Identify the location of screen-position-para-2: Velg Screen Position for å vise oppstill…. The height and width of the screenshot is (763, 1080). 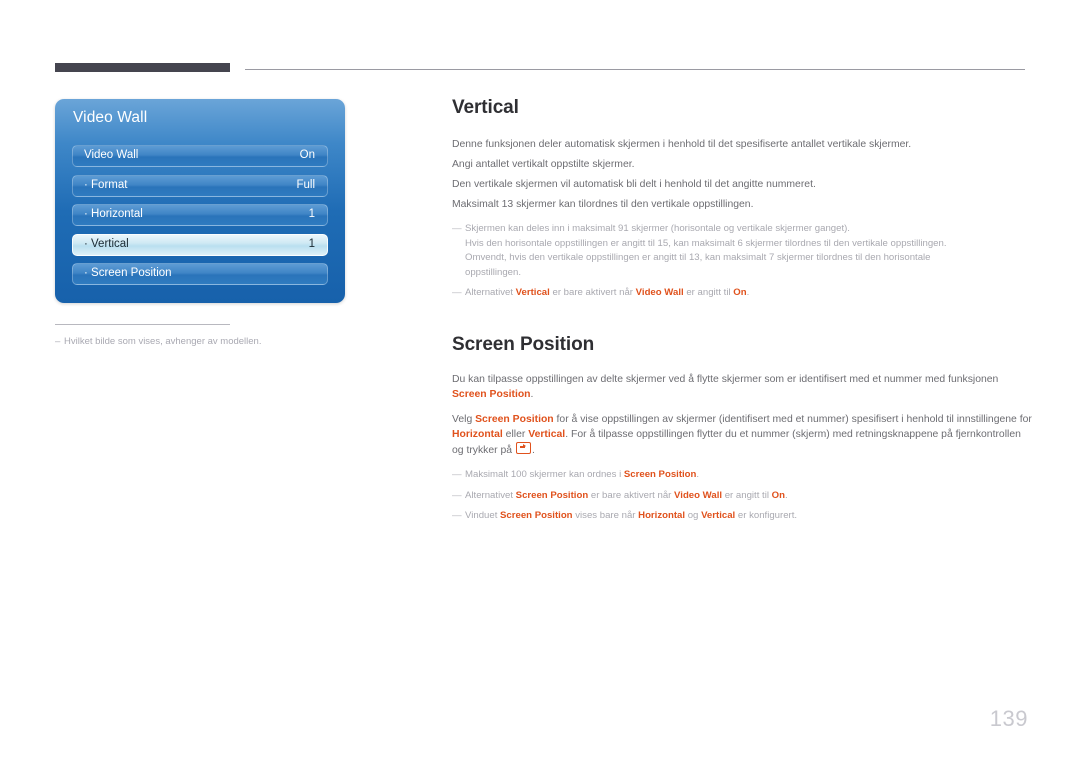
(742, 435).